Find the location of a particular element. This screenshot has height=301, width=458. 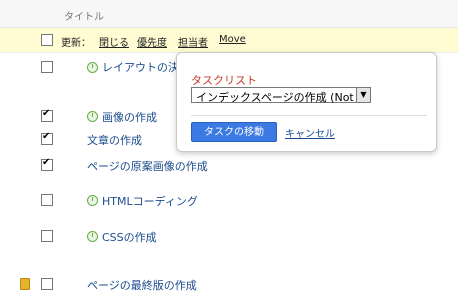

bulk-action-toolbar: 更新： 閉じる 優先度 担当者 Move is located at coordinates (229, 40).